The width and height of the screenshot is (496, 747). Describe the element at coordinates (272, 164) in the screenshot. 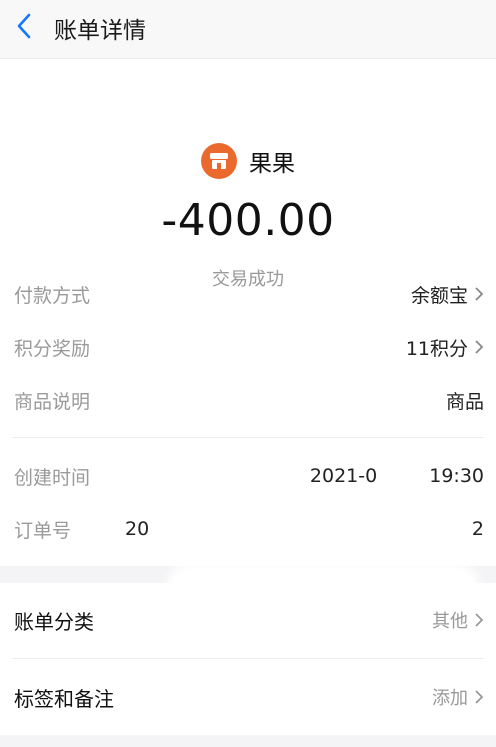

I see `merchant-name: 果果` at that location.